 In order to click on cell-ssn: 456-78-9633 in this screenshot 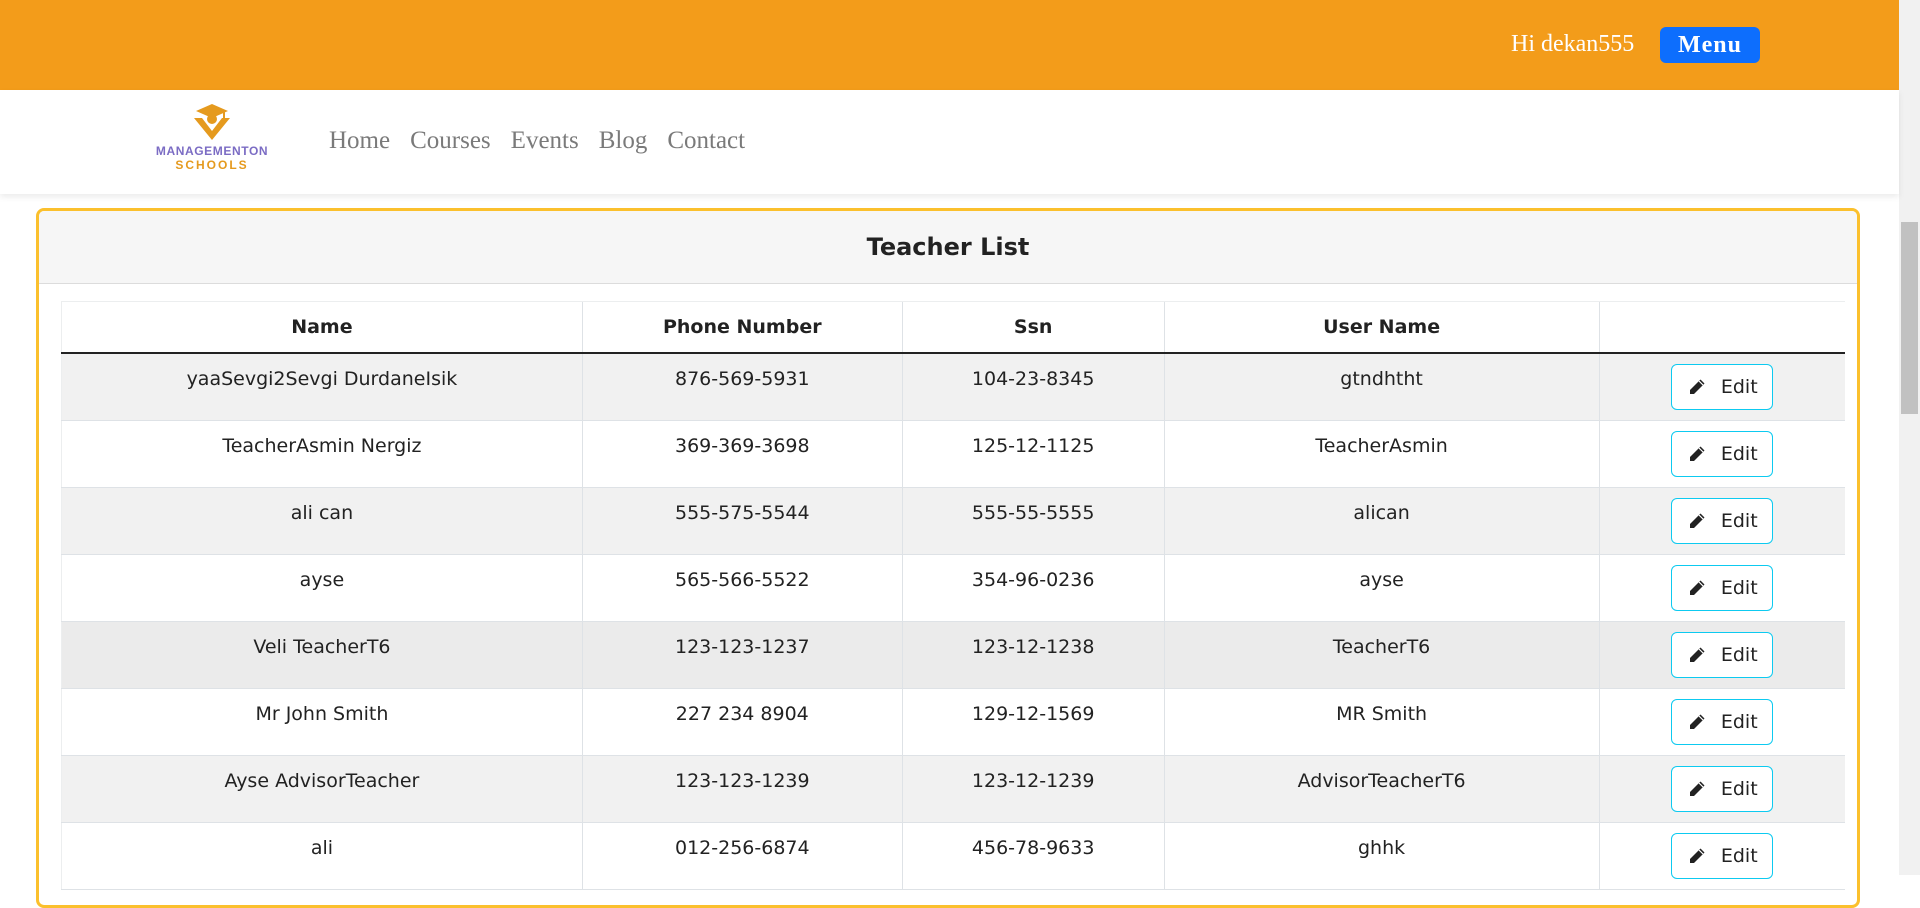, I will do `click(1033, 856)`.